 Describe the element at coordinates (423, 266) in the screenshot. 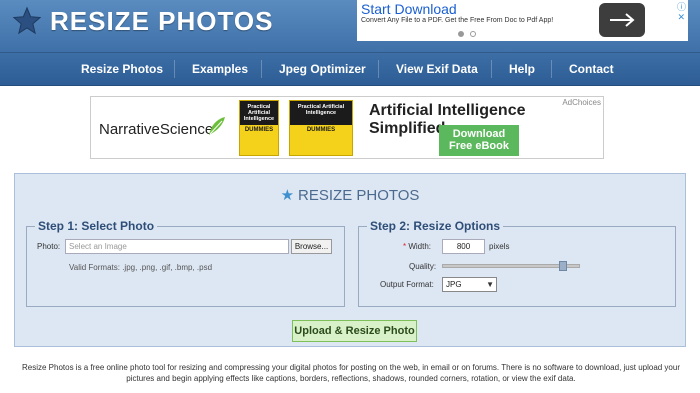

I see `quality-label: Quality:` at that location.